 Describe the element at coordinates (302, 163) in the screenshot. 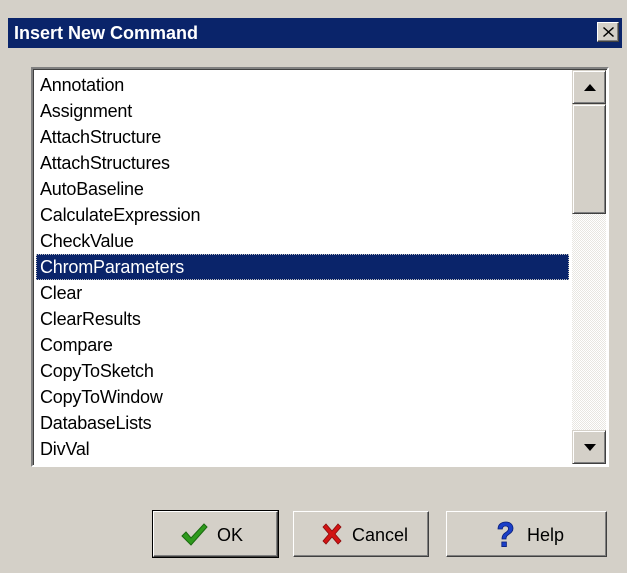

I see `list-item: AttachStructures` at that location.